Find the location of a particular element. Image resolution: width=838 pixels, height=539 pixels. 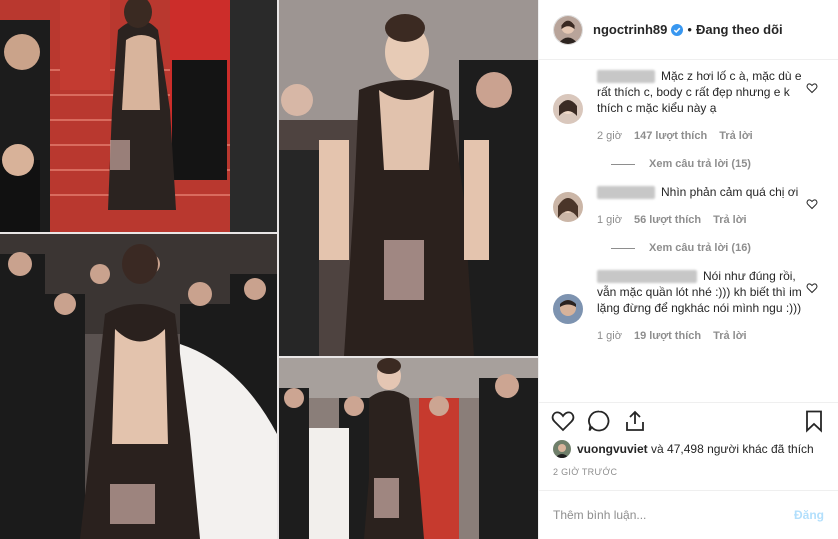

verified-badge-icon is located at coordinates (677, 29).